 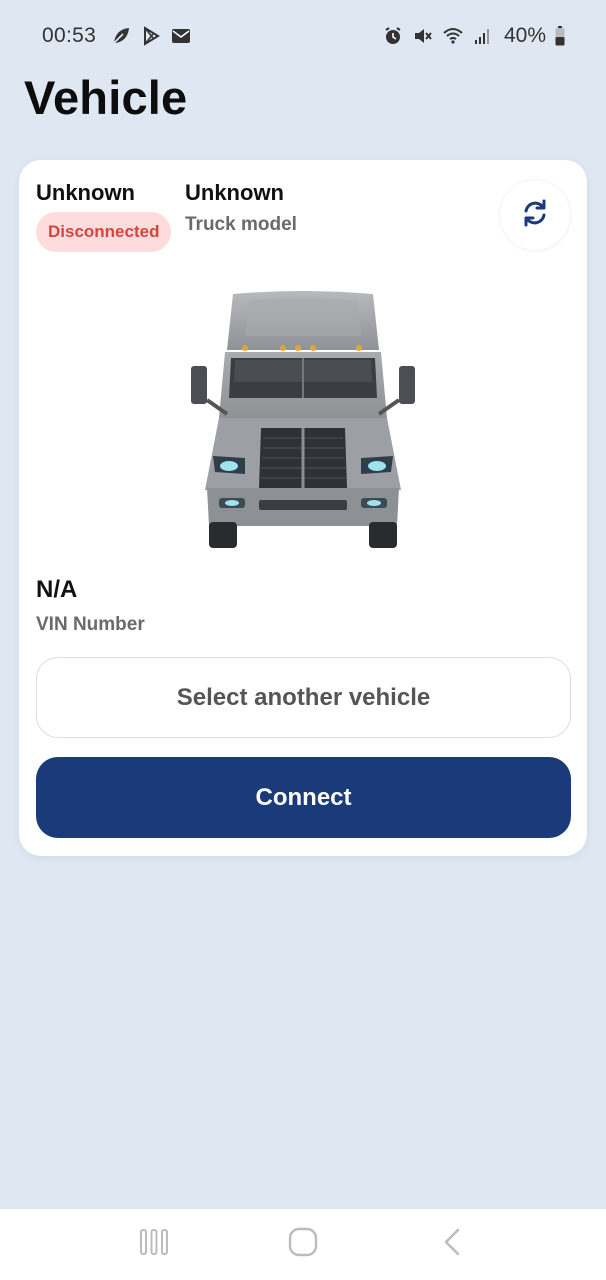 I want to click on recent-apps-icon, so click(x=154, y=1244).